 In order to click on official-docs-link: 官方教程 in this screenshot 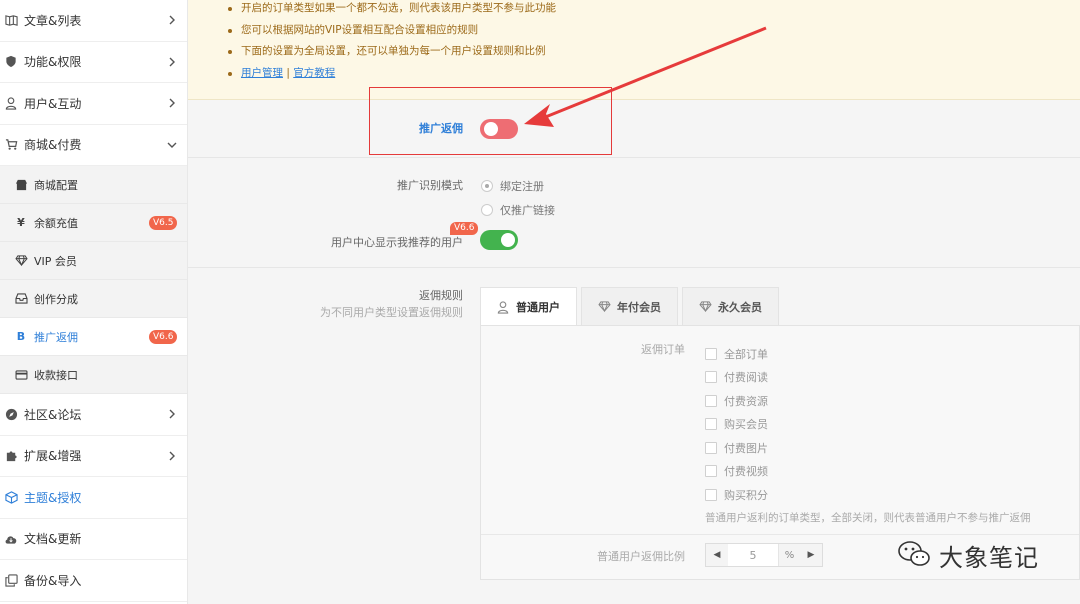, I will do `click(314, 73)`.